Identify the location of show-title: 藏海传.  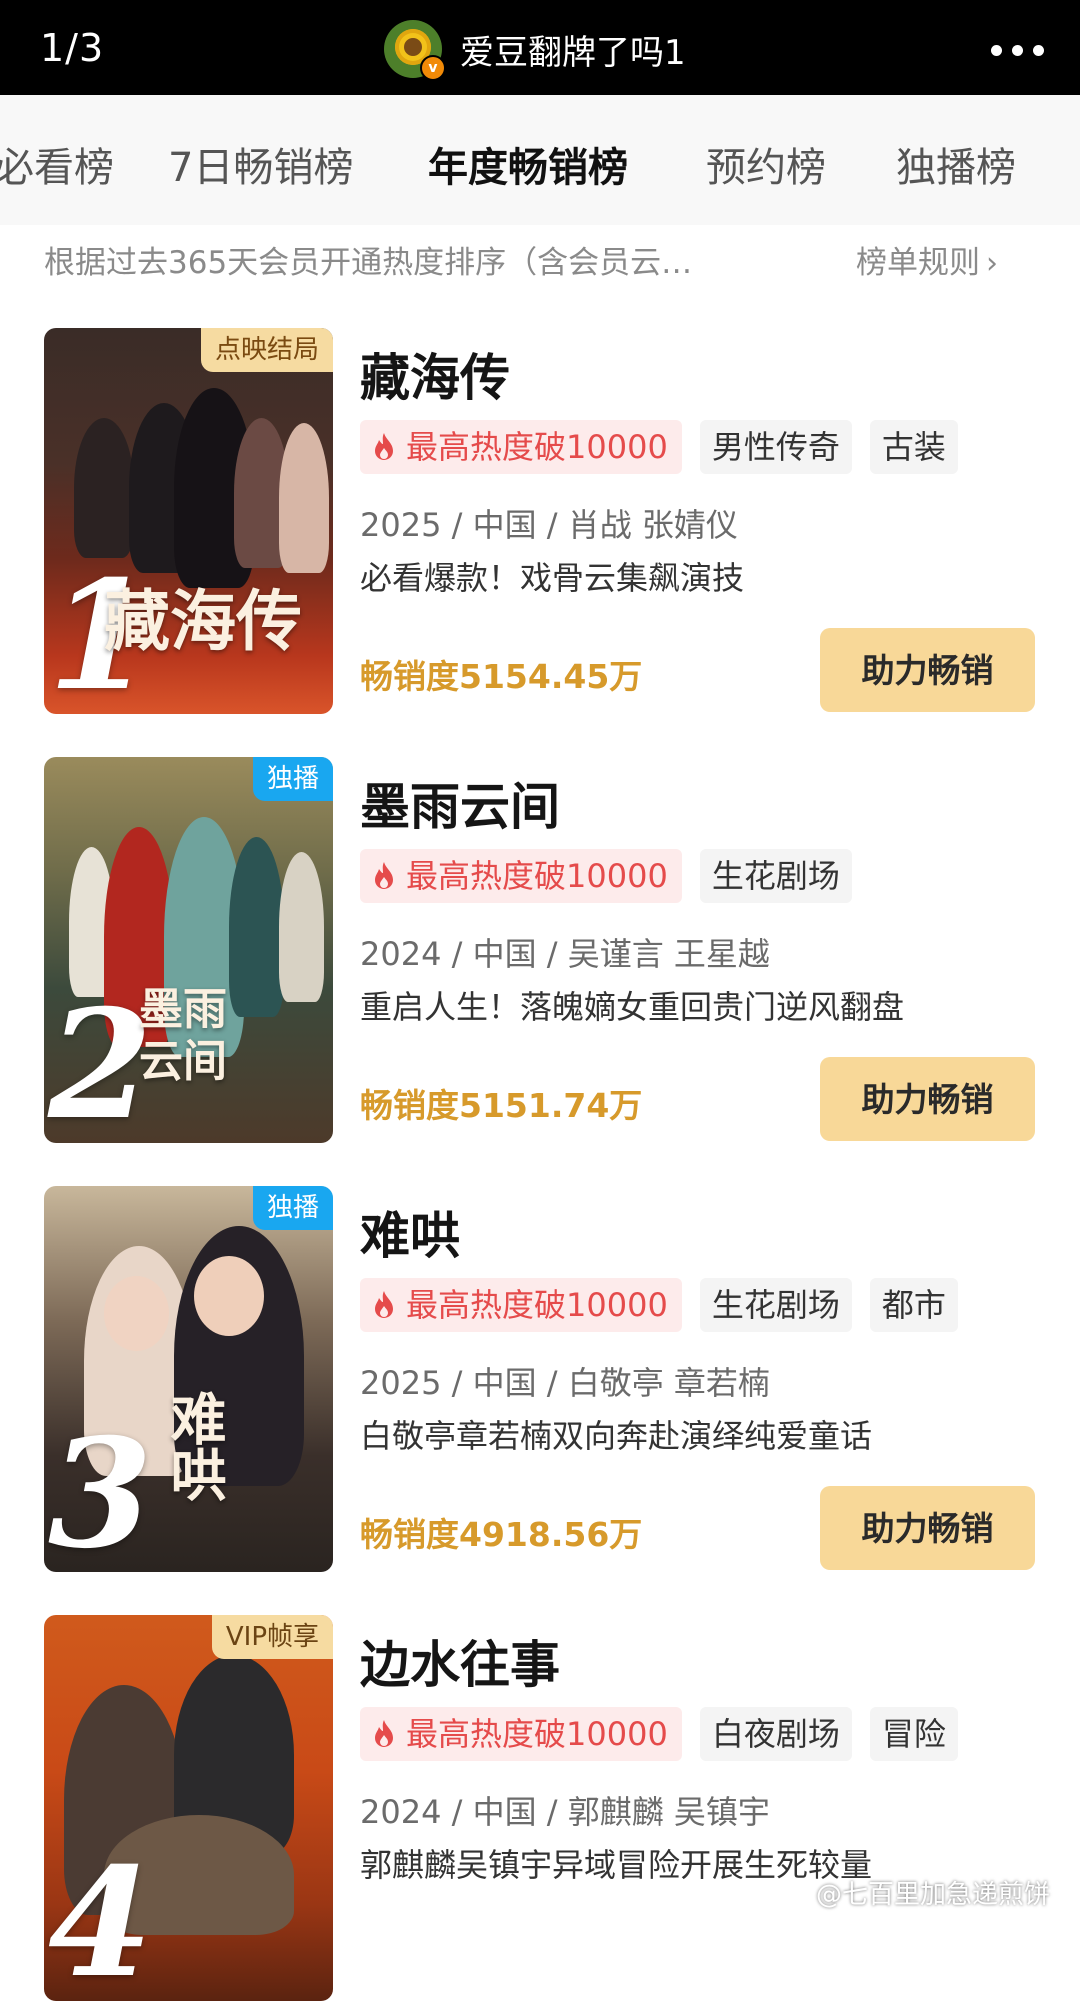
(435, 374).